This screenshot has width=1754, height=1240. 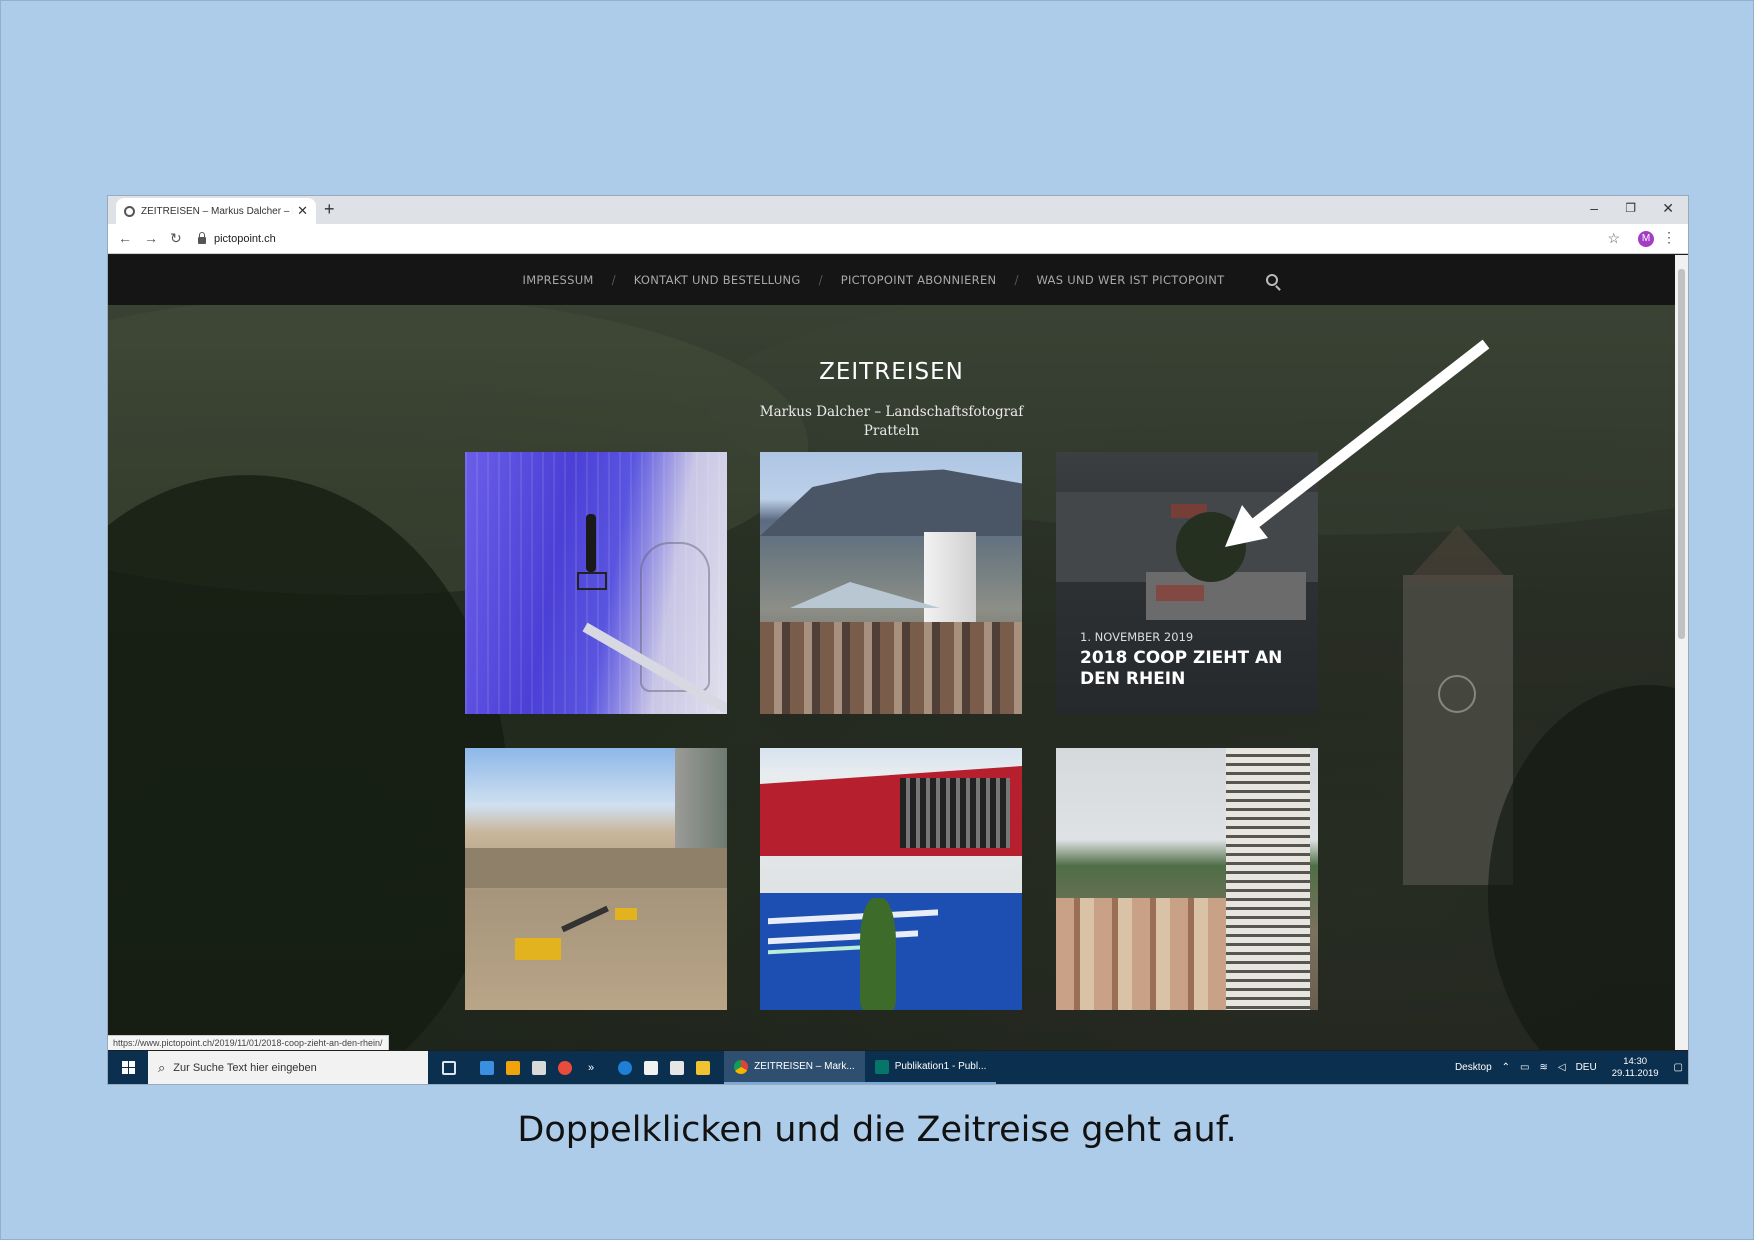 What do you see at coordinates (329, 209) in the screenshot?
I see `new-tab-icon: +` at bounding box center [329, 209].